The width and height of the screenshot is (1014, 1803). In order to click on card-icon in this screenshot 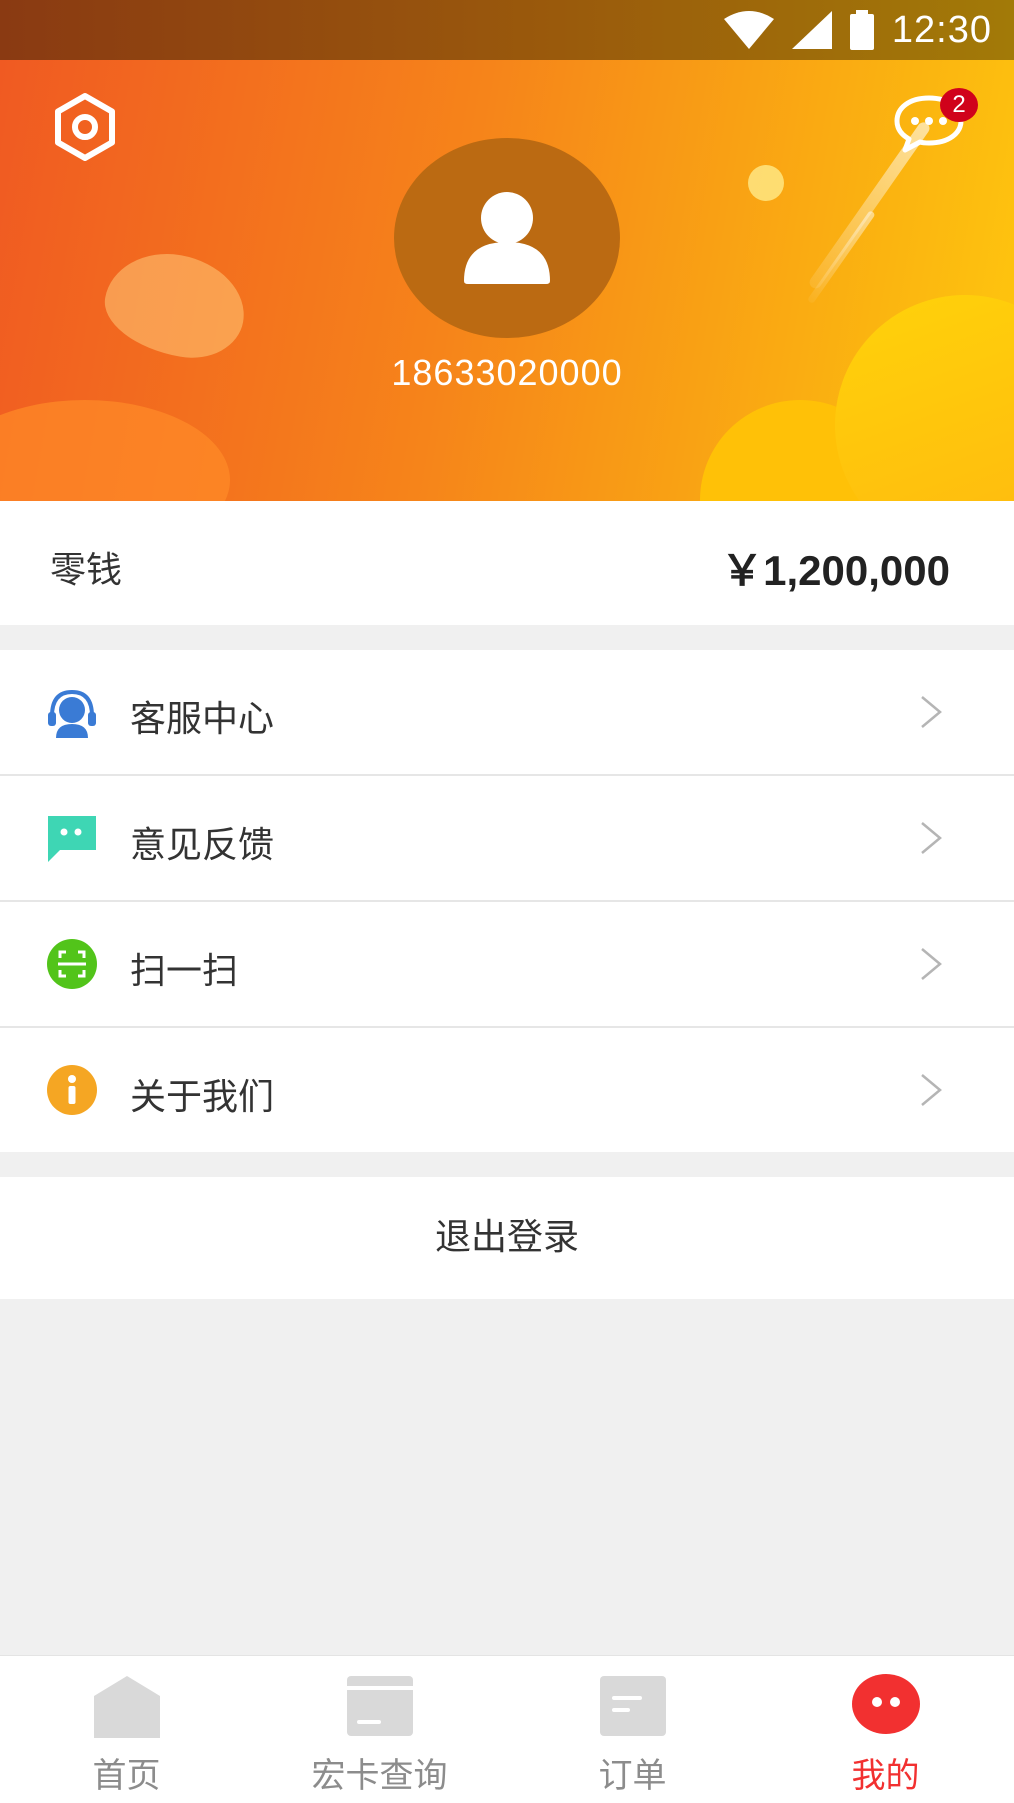, I will do `click(379, 1706)`.